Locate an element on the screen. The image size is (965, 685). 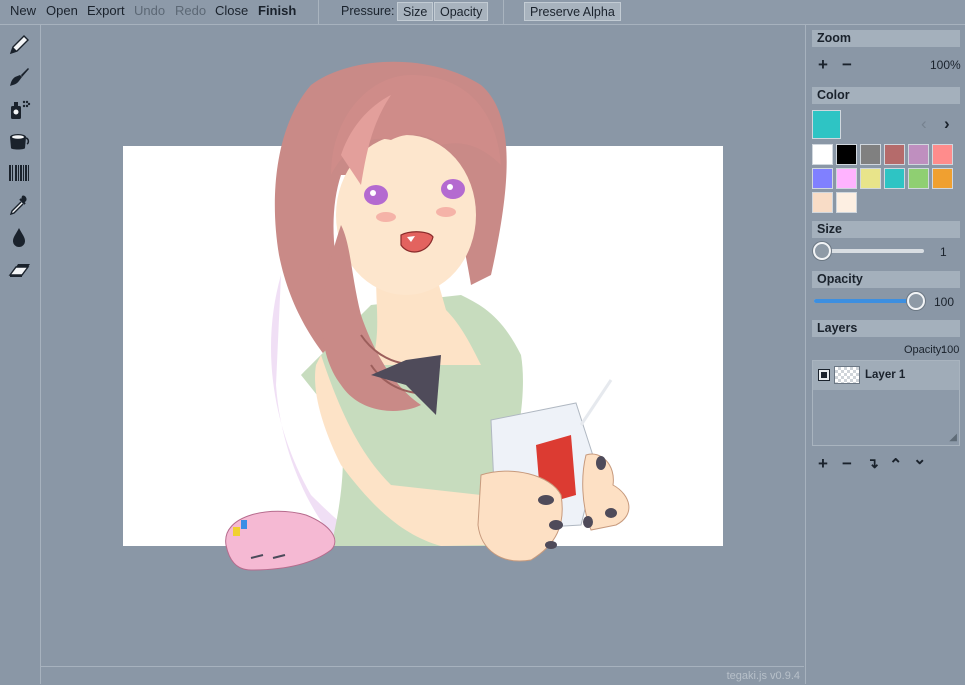
opacity-value: 100 is located at coordinates (944, 302).